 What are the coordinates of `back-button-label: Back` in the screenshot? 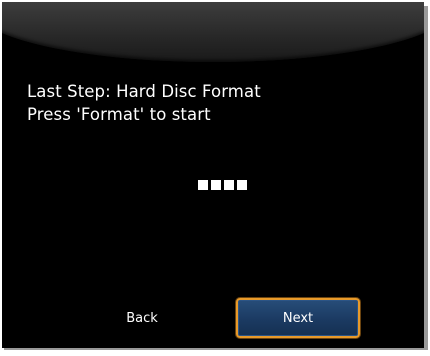 It's located at (142, 318).